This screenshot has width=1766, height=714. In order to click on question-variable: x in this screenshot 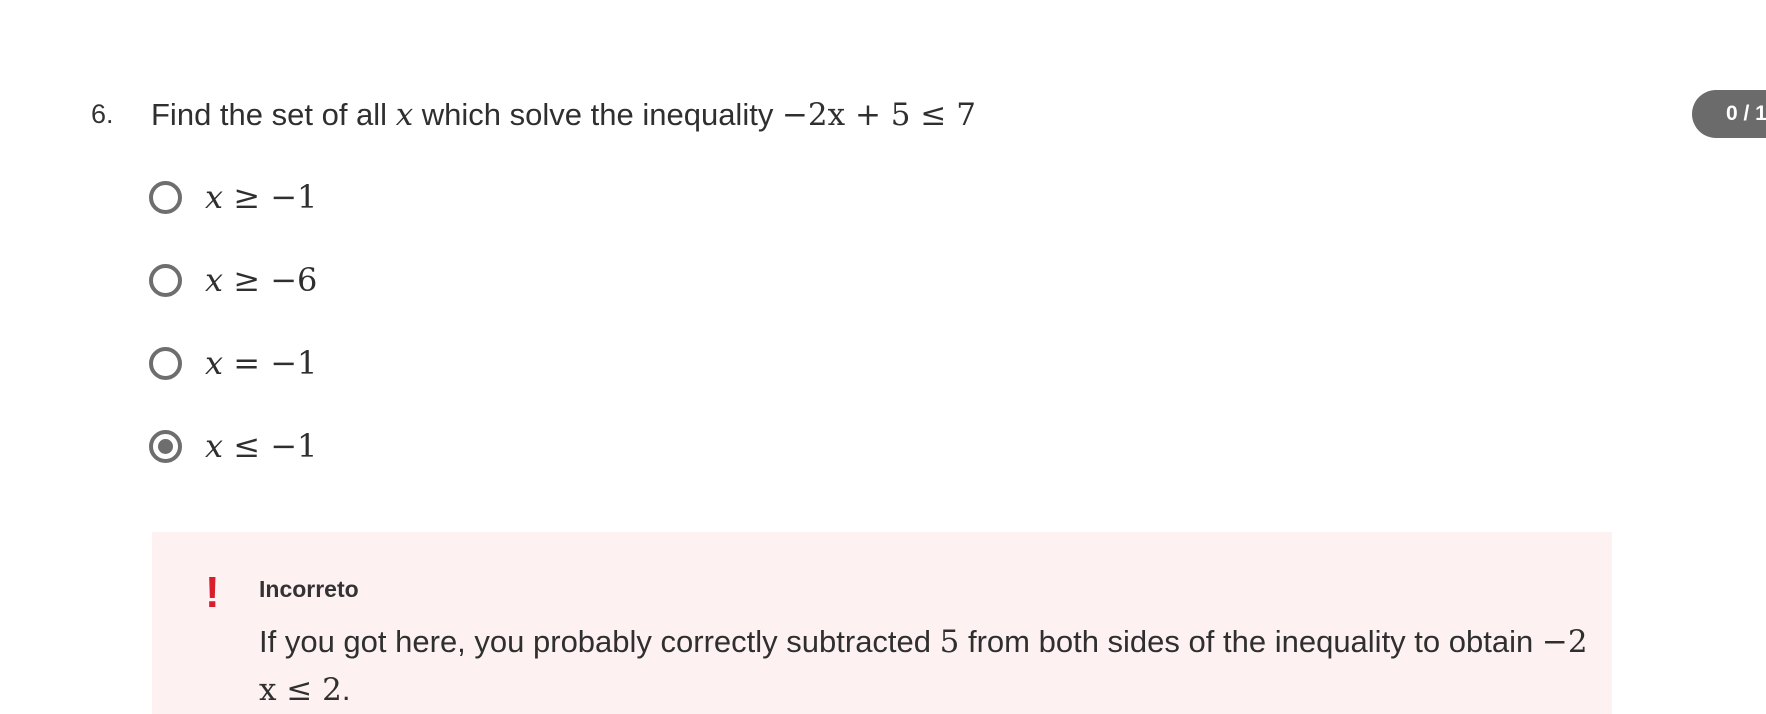, I will do `click(404, 115)`.